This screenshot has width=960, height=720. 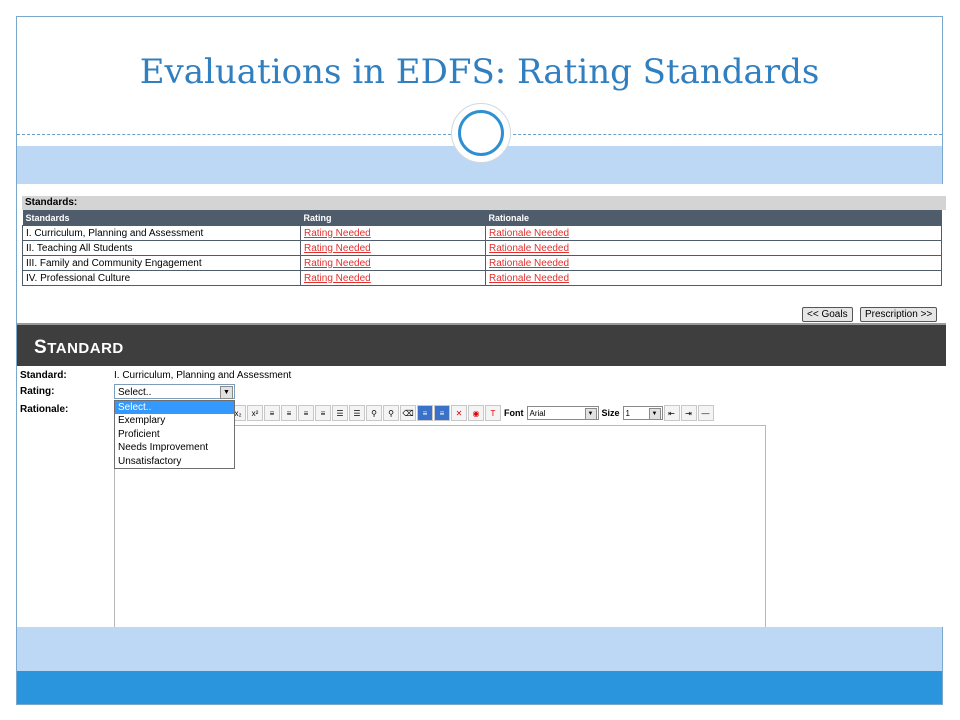 I want to click on align-justify-icon: ≡, so click(x=323, y=413).